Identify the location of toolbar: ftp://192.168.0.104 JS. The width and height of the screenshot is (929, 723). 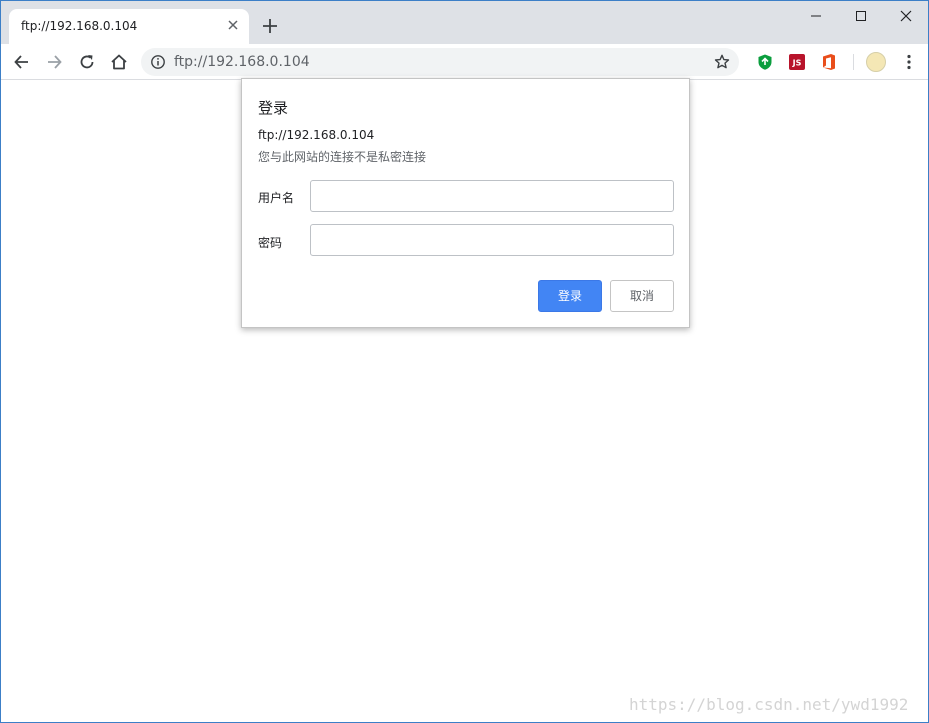
(464, 62).